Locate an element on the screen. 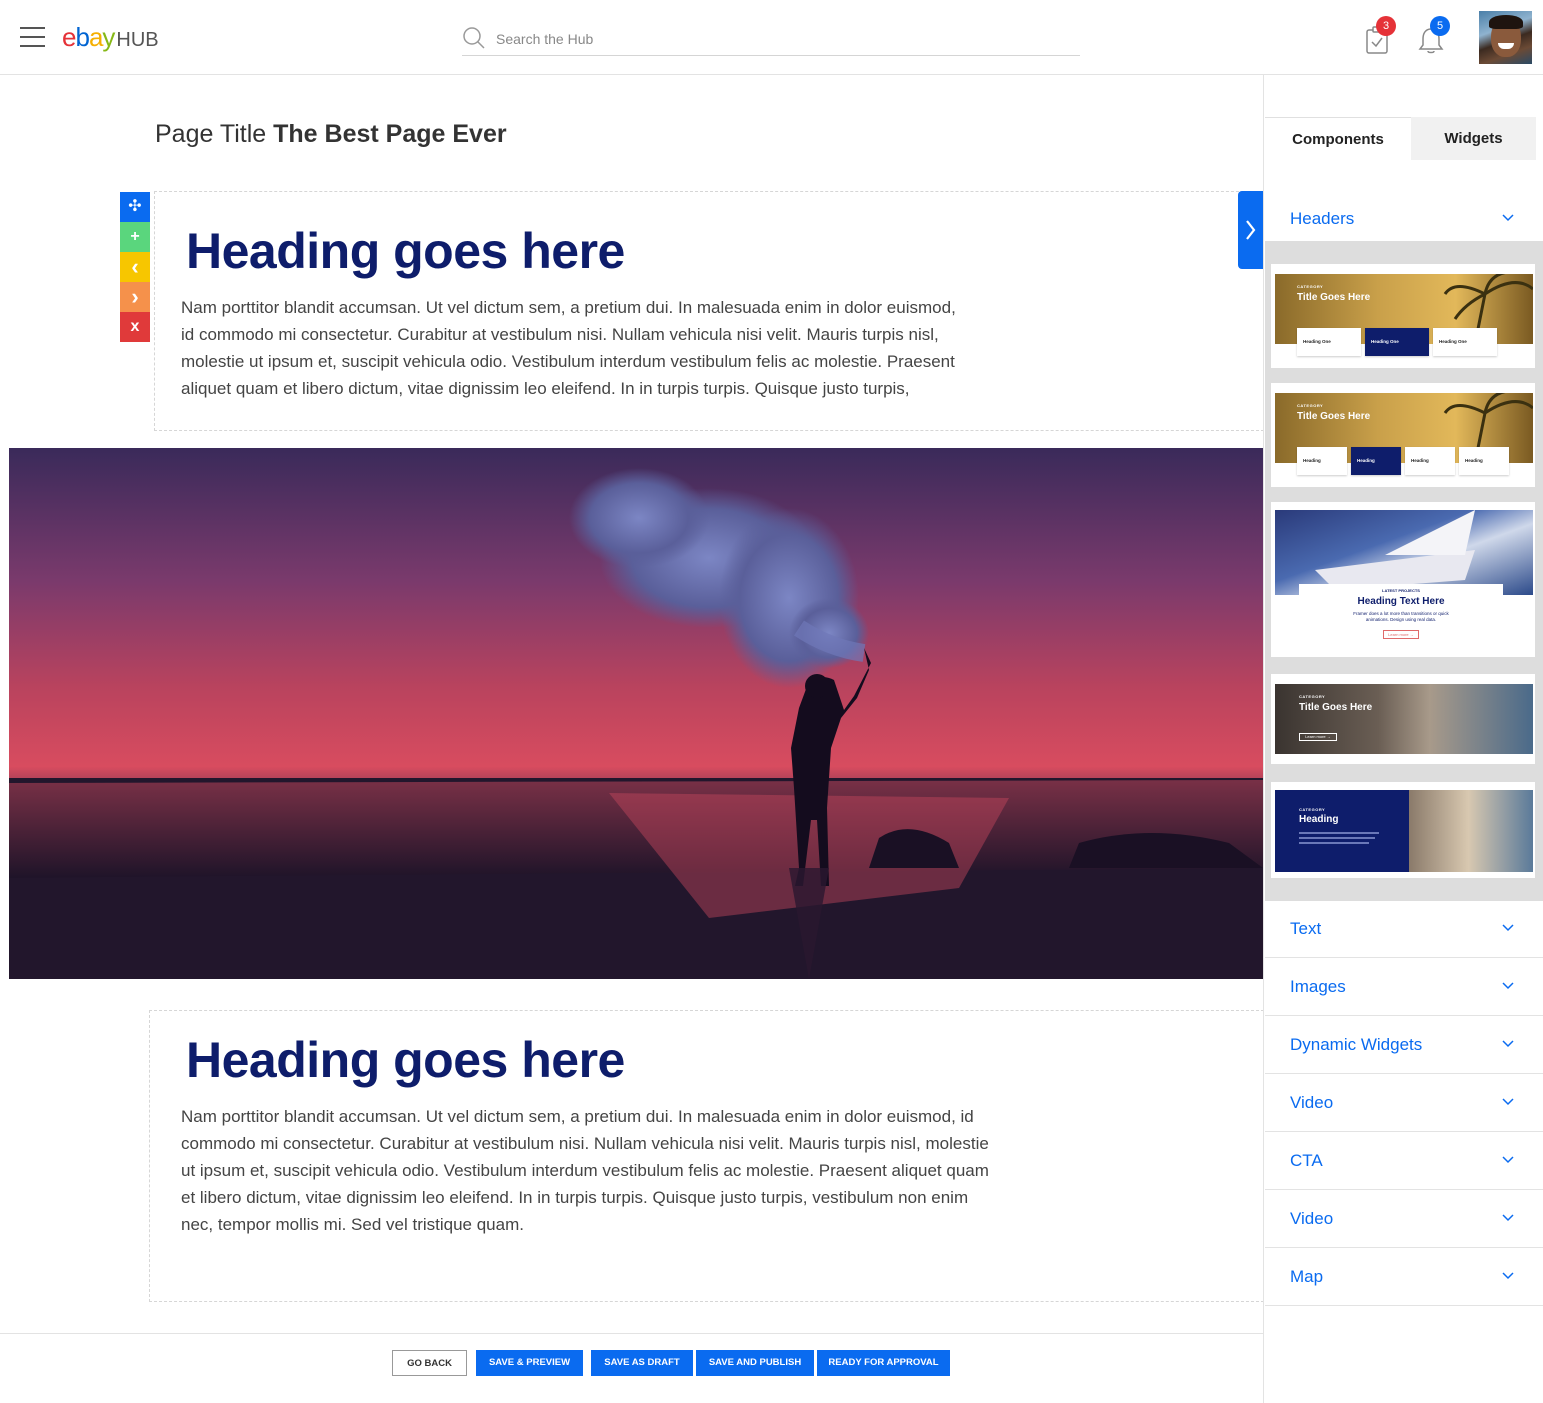  ebay-hub-logo: ebay HUB is located at coordinates (110, 38).